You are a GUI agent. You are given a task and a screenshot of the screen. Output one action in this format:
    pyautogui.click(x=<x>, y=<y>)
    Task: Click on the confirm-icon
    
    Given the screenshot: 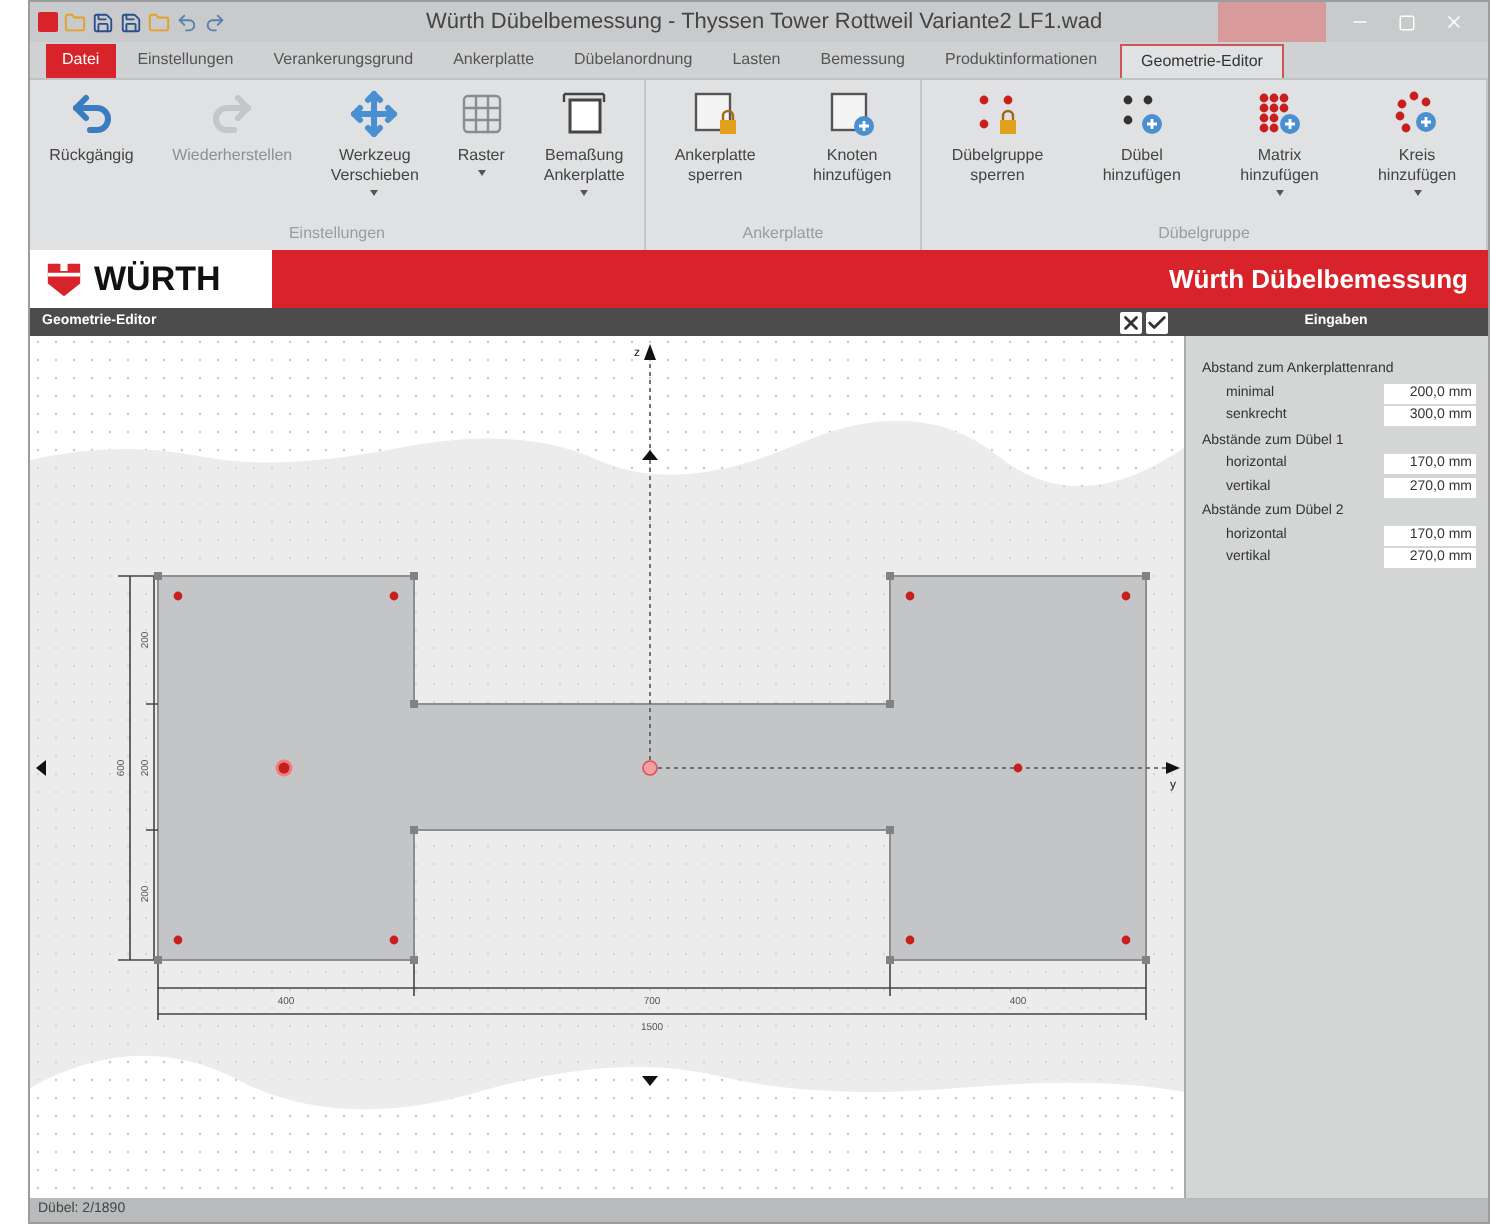 What is the action you would take?
    pyautogui.click(x=1157, y=322)
    